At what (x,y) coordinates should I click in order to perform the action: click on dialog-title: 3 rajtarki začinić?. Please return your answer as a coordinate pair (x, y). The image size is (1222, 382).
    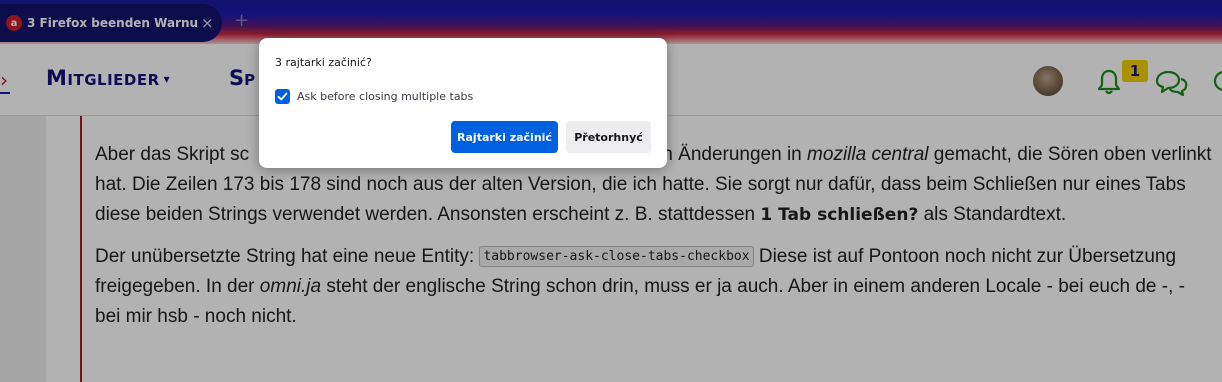
    Looking at the image, I should click on (323, 62).